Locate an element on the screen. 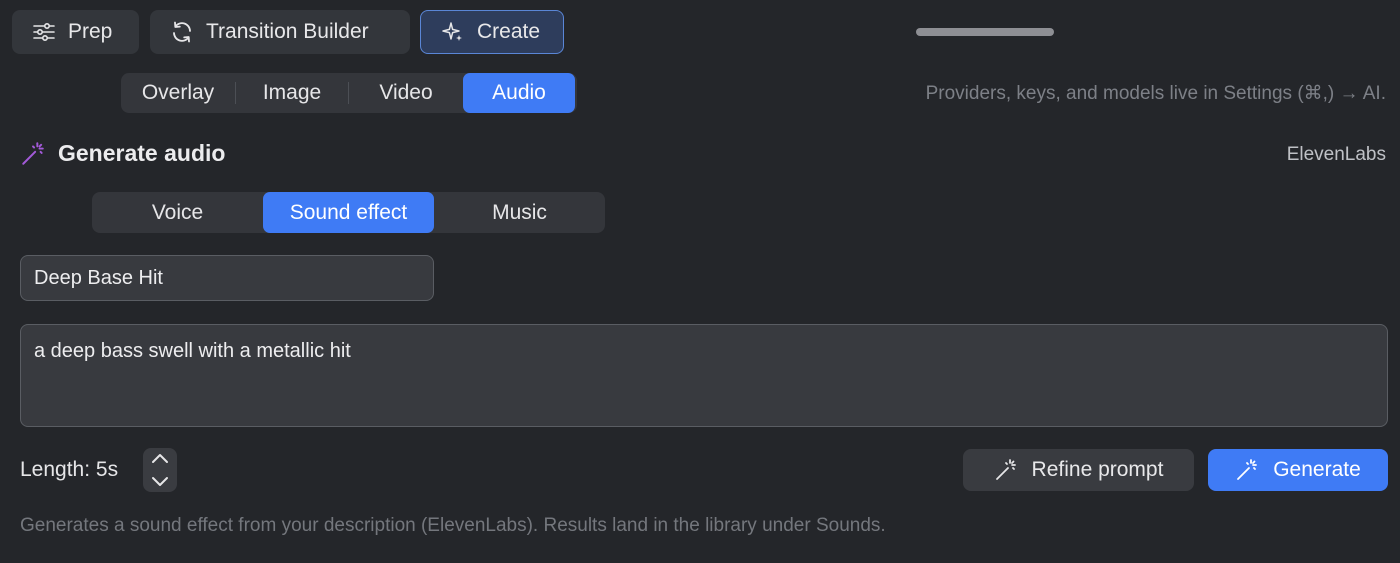 This screenshot has height=563, width=1400. tab-sound-effect: Sound effect is located at coordinates (348, 212).